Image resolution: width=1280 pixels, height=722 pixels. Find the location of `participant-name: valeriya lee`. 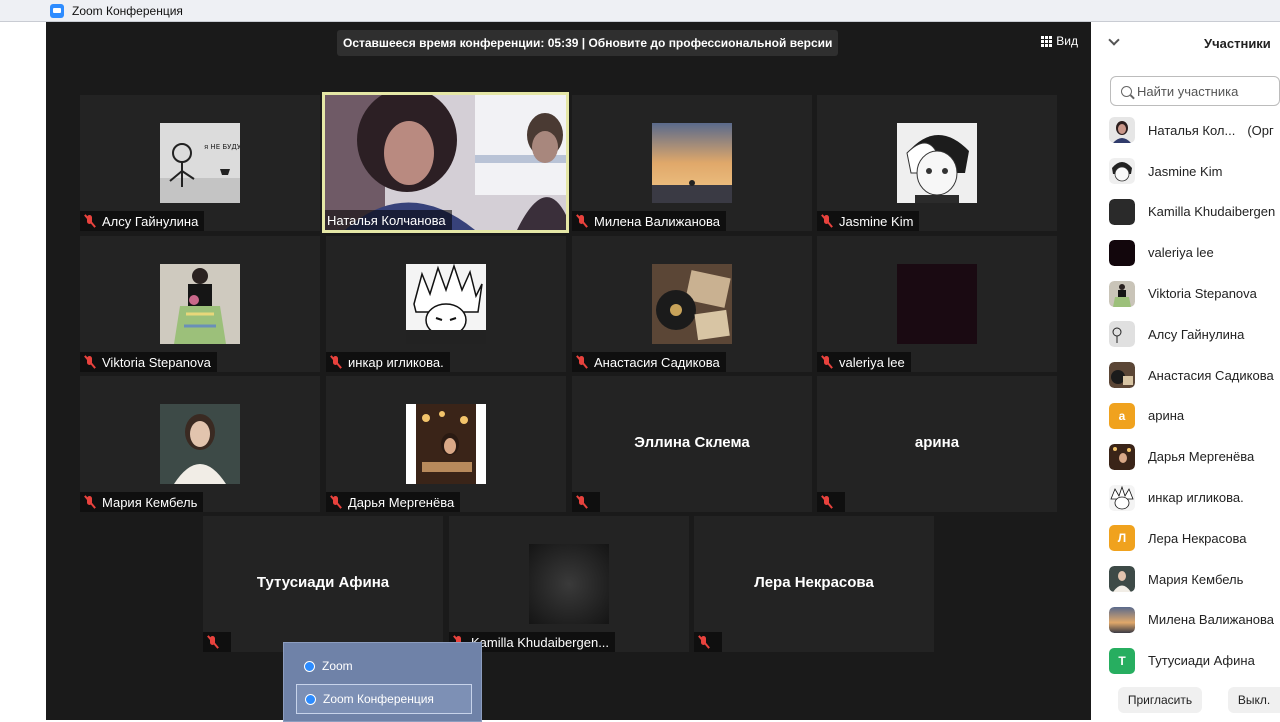

participant-name: valeriya lee is located at coordinates (1181, 253).